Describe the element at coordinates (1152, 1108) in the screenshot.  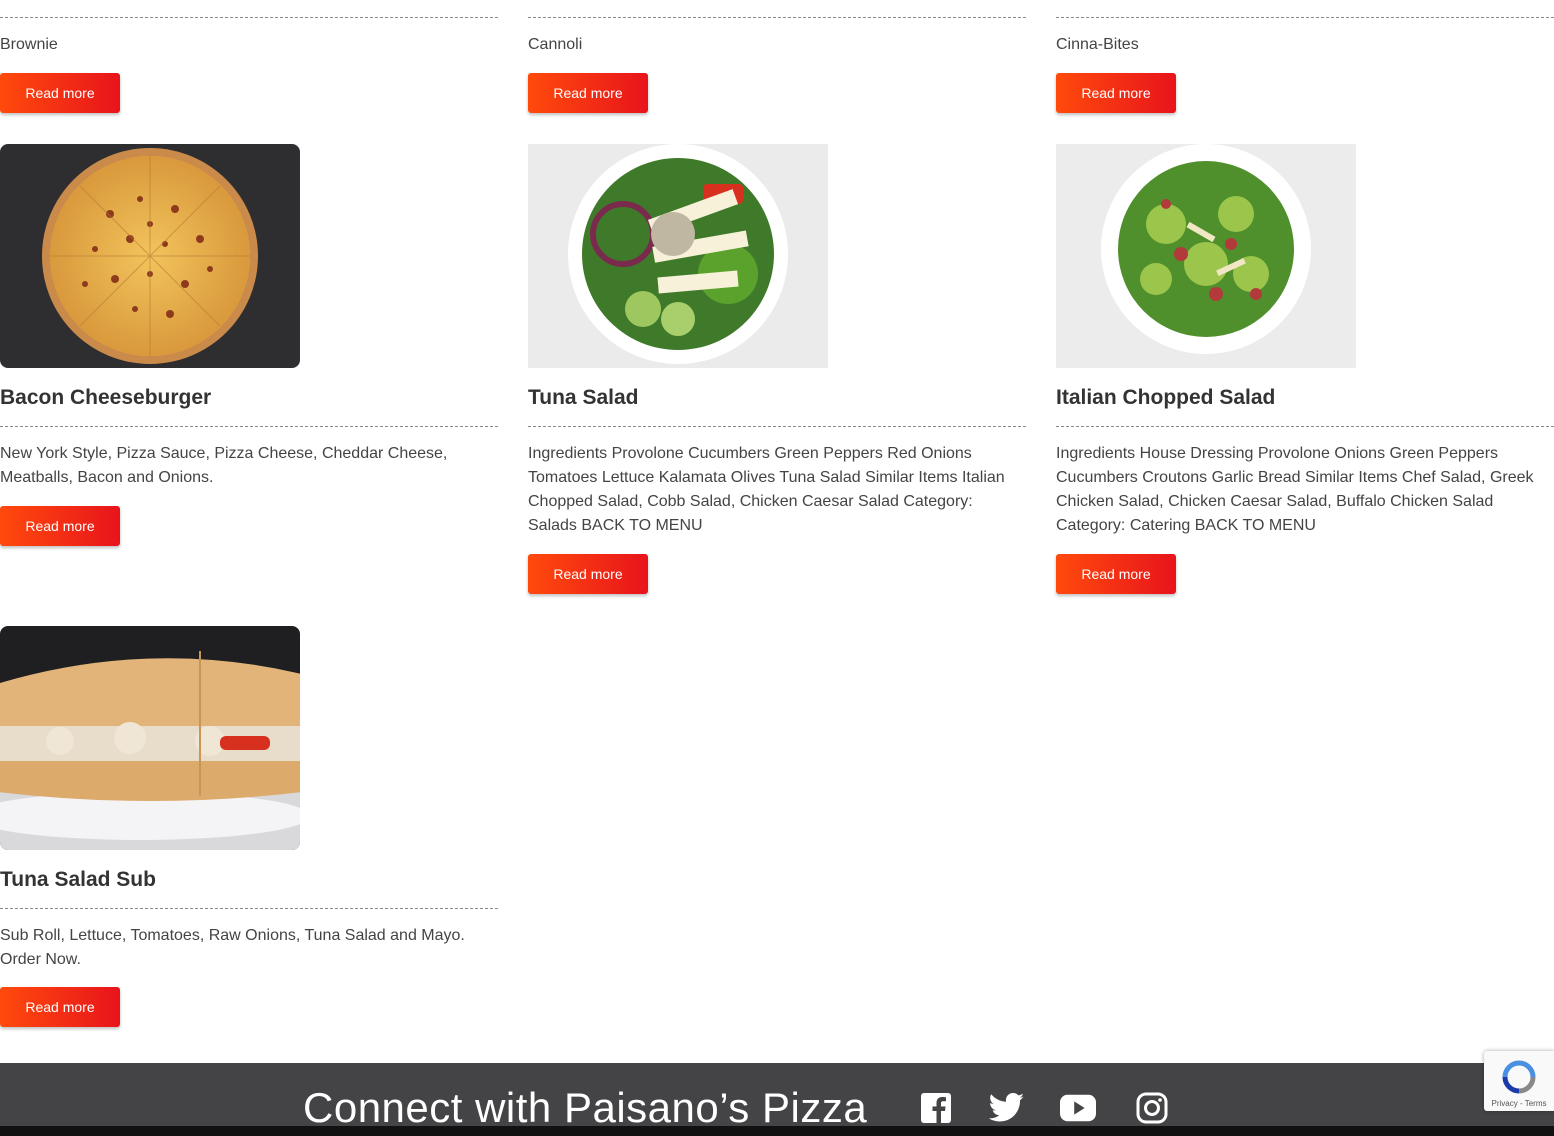
I see `instagram-icon` at that location.